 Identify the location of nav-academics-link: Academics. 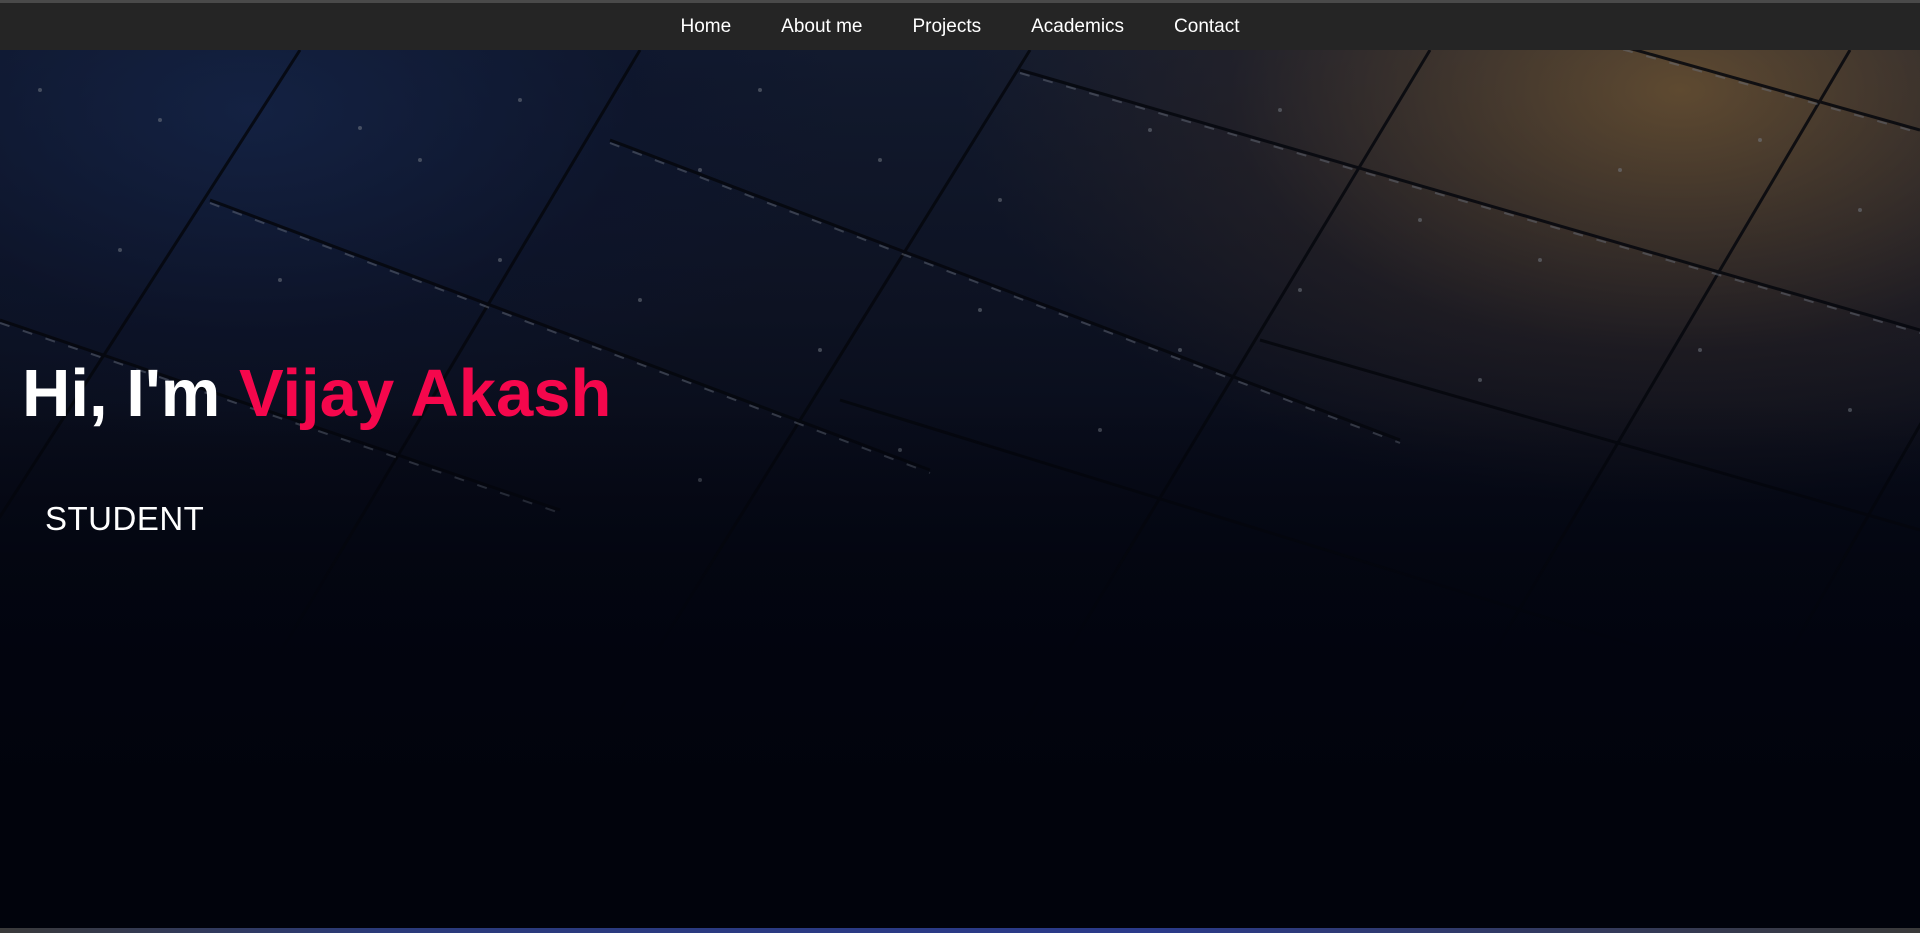
(1077, 27).